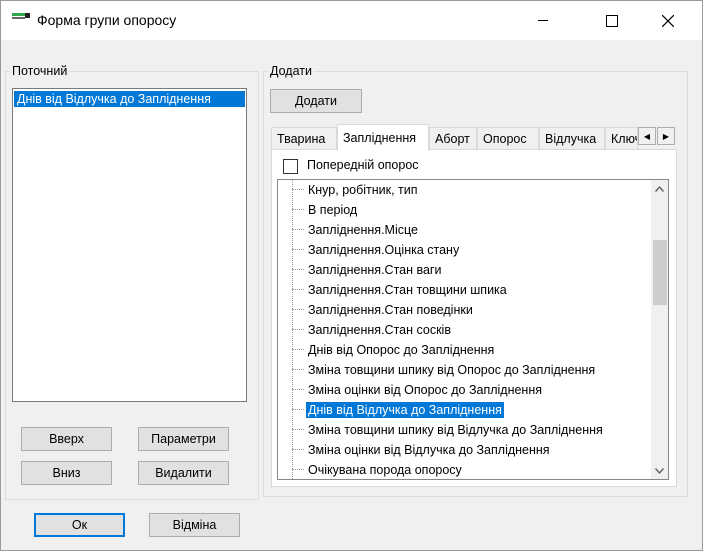  What do you see at coordinates (394, 350) in the screenshot?
I see `tree-item: Днів від Опорос до Запліднення` at bounding box center [394, 350].